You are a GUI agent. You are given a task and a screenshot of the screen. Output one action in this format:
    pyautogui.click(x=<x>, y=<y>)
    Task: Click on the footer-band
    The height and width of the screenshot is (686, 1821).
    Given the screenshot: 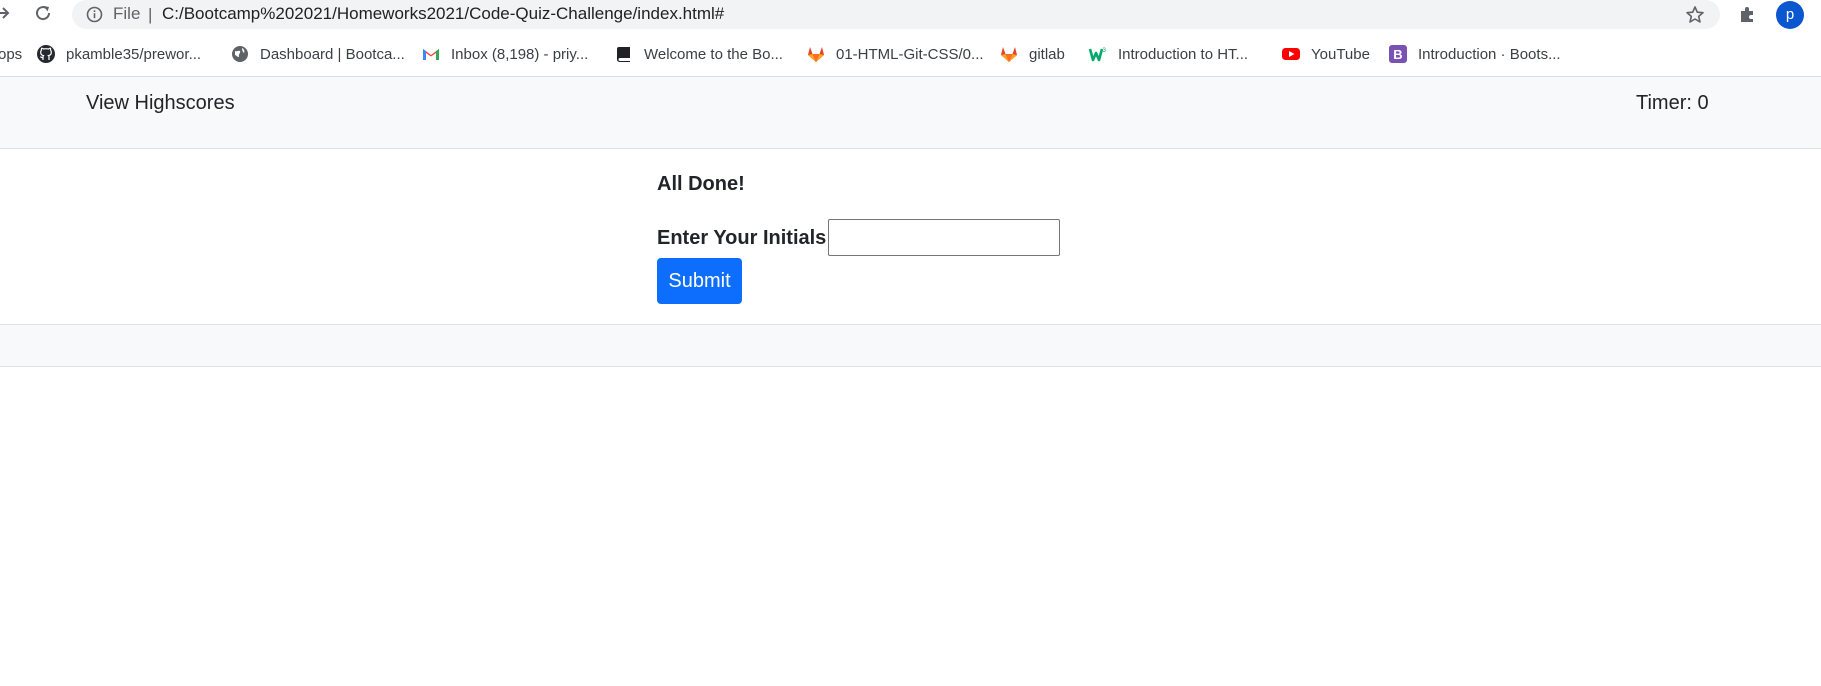 What is the action you would take?
    pyautogui.click(x=910, y=345)
    